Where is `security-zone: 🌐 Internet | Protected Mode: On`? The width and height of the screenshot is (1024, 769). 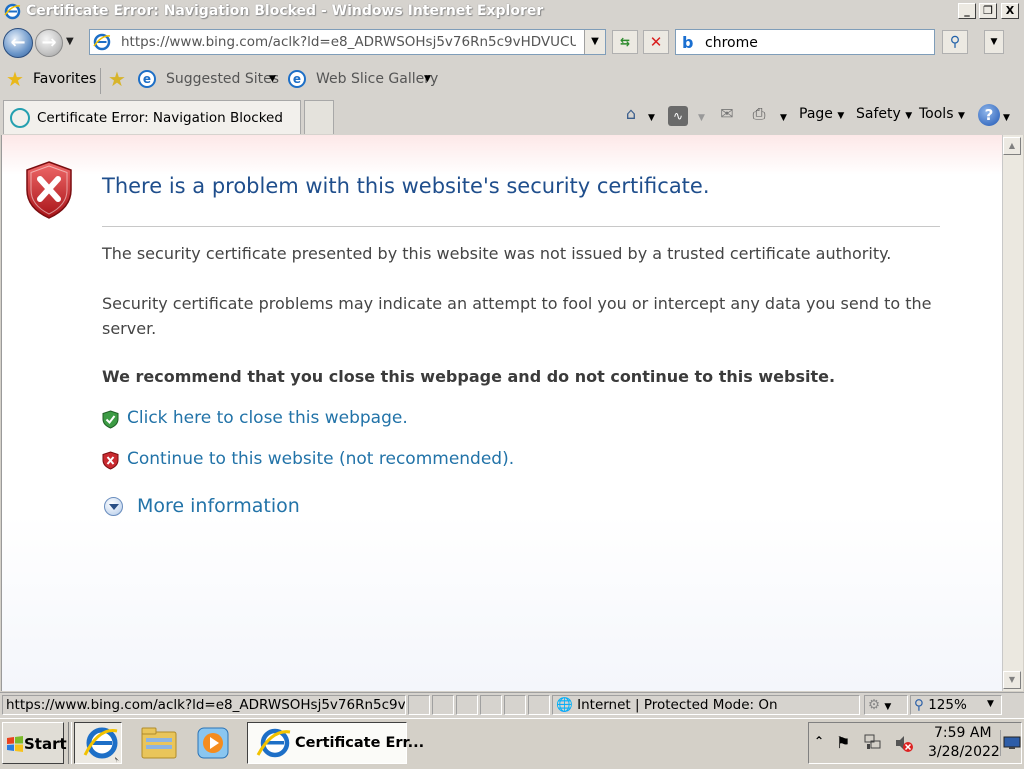 security-zone: 🌐 Internet | Protected Mode: On is located at coordinates (706, 705).